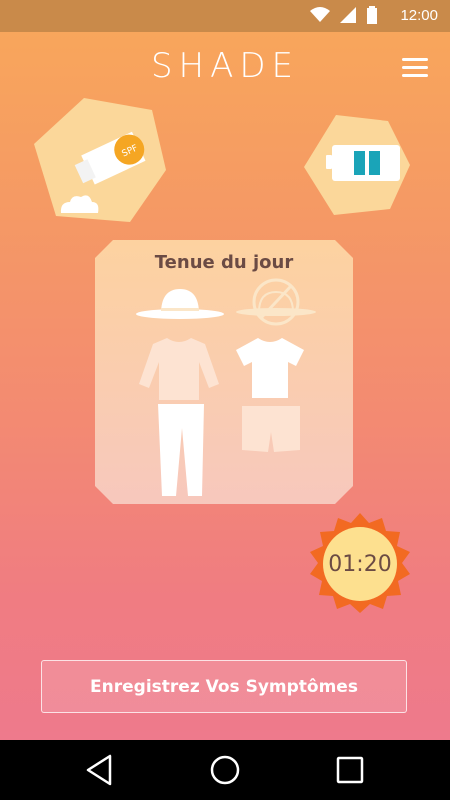 The width and height of the screenshot is (450, 800). Describe the element at coordinates (179, 369) in the screenshot. I see `long-sleeve-shirt-icon` at that location.